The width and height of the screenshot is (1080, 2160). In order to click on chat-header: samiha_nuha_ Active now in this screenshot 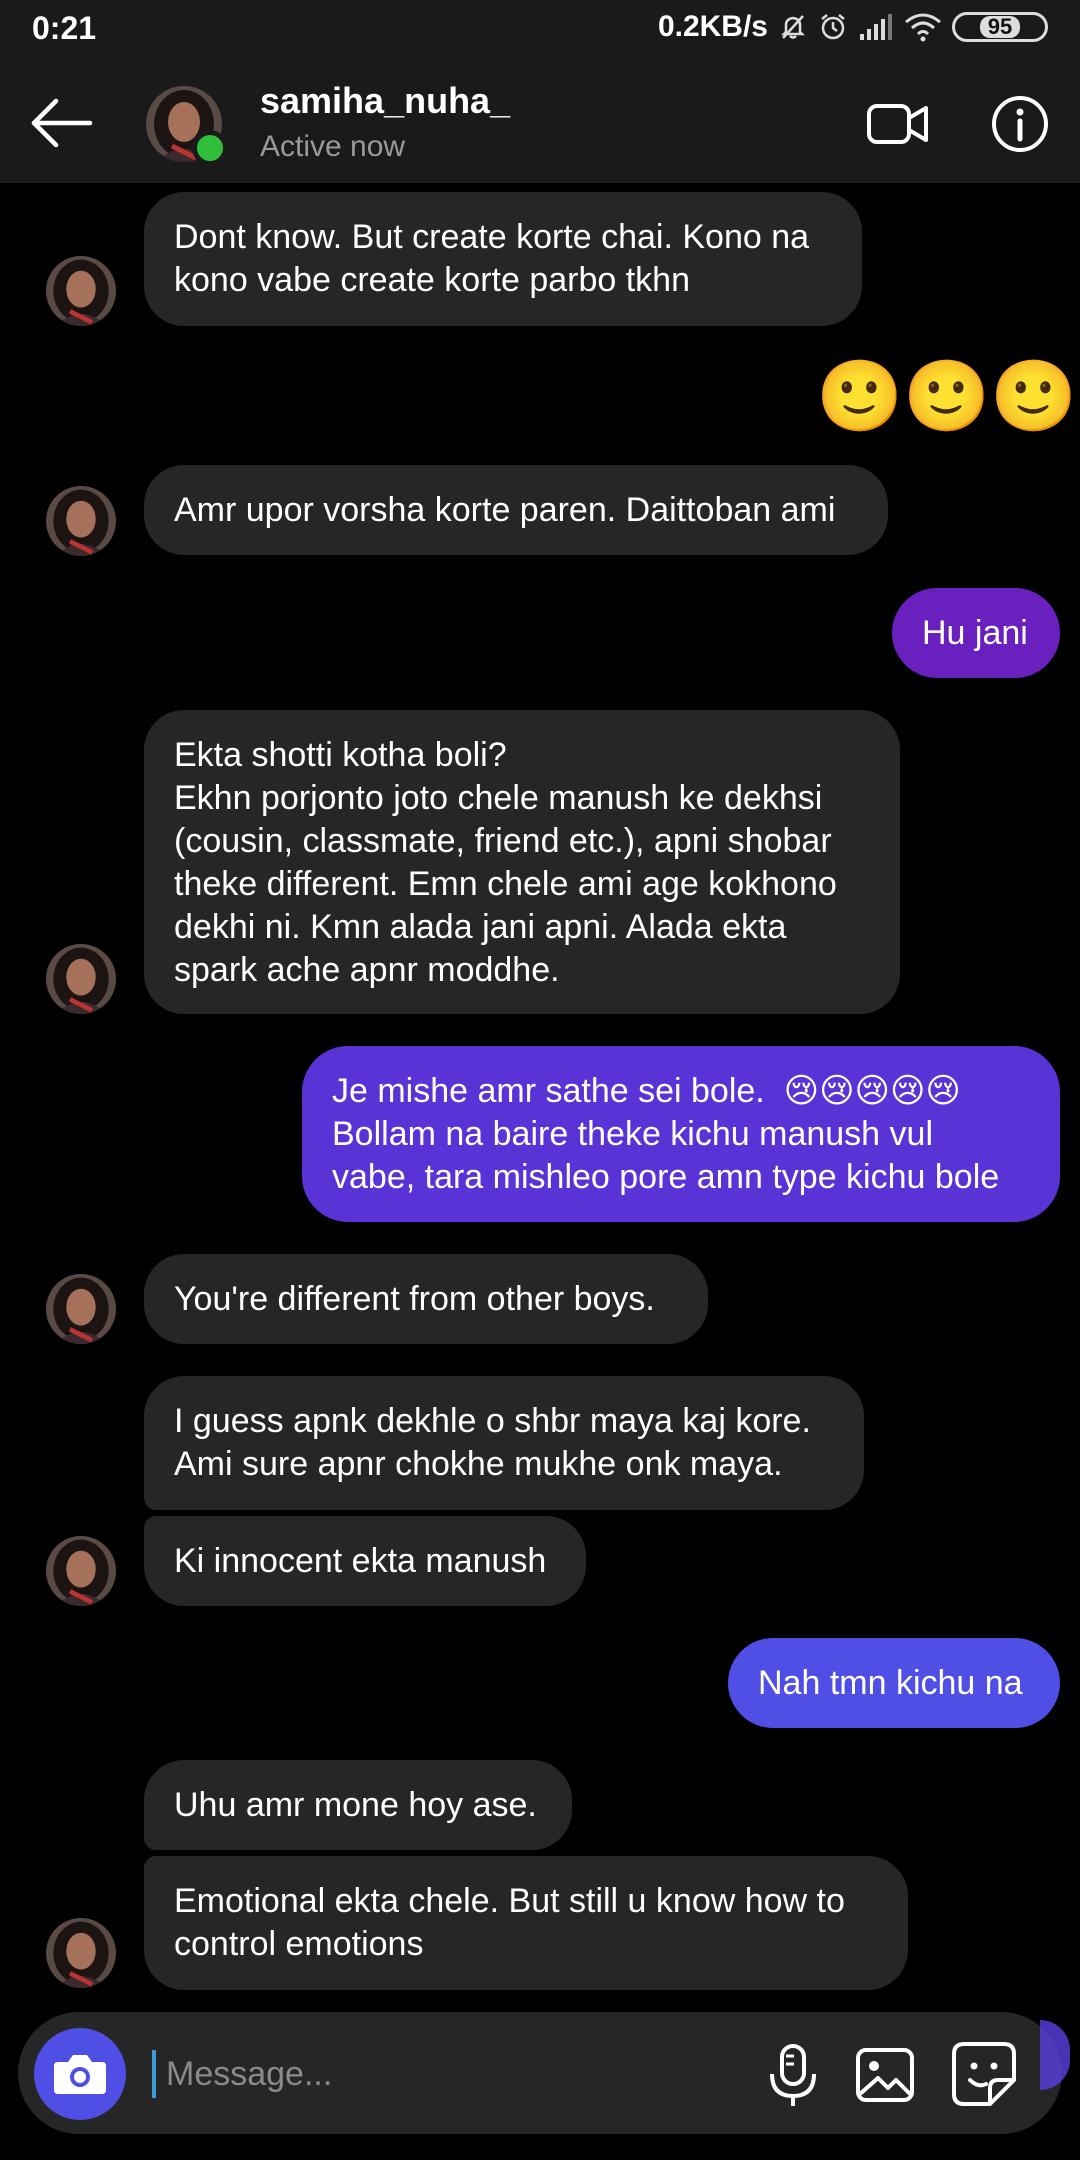, I will do `click(540, 121)`.